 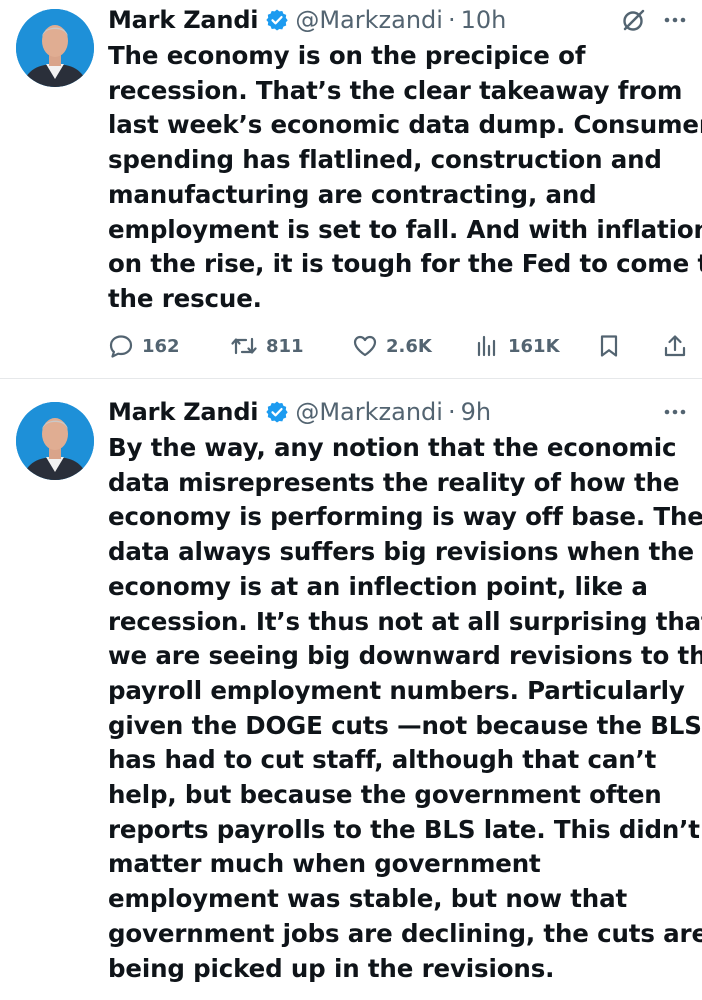 I want to click on repost-button: 811, so click(x=267, y=346).